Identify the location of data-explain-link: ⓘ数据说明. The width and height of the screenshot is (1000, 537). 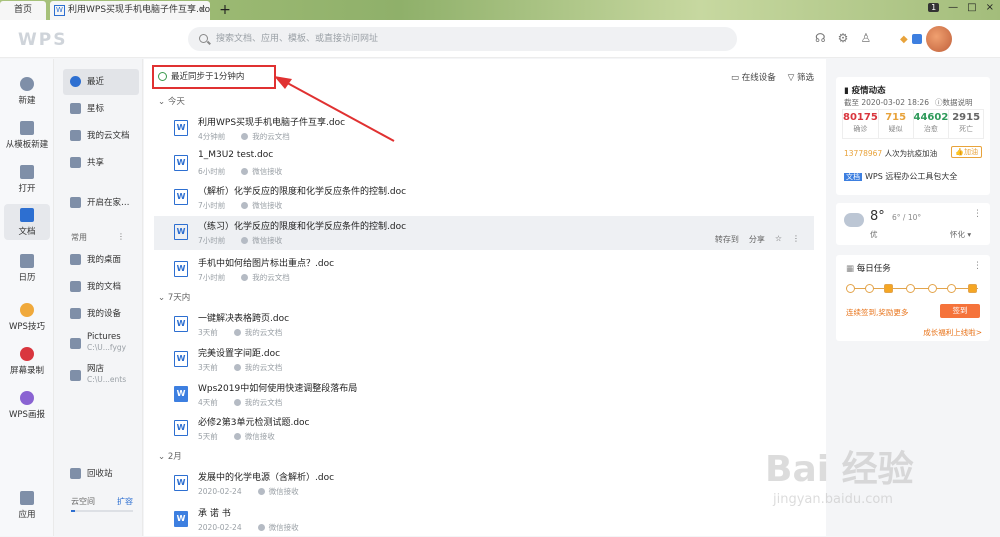
(954, 102).